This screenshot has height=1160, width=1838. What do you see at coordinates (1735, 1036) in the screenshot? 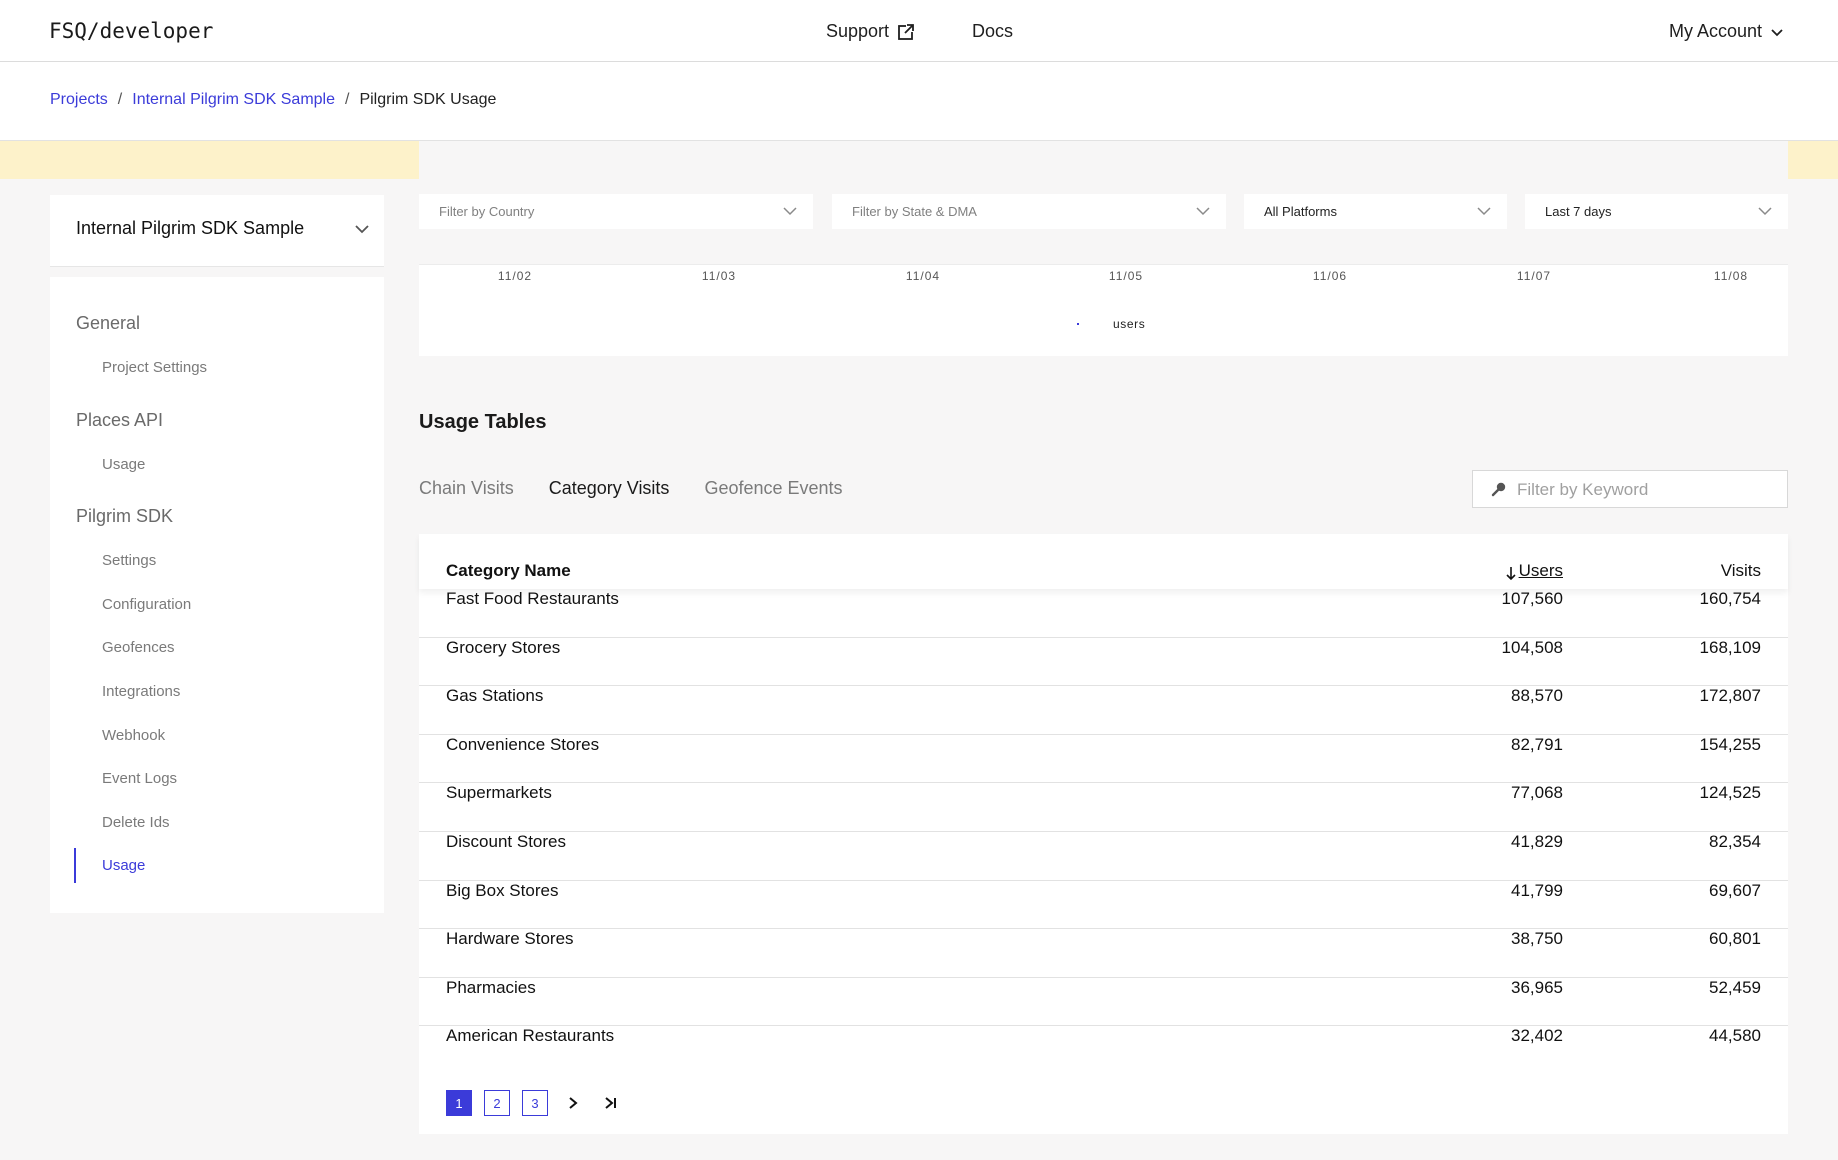
I see `cell-visits: 44,580` at bounding box center [1735, 1036].